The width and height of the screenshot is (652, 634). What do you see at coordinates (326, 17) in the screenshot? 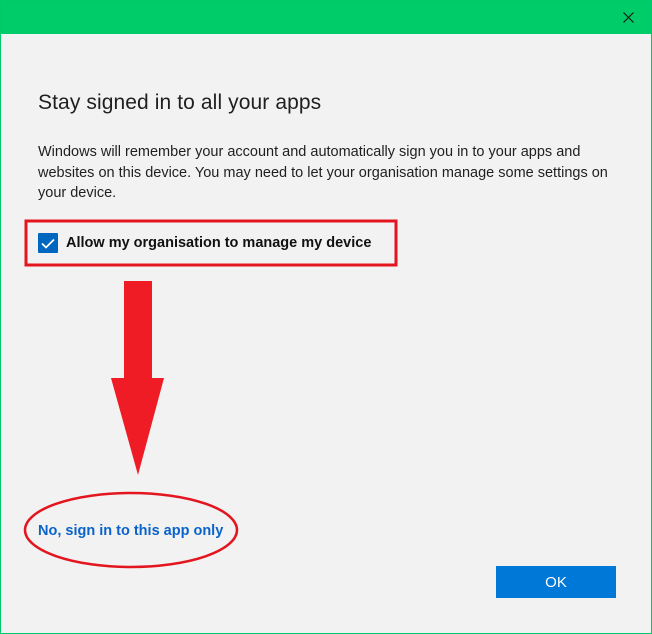
I see `title-bar` at bounding box center [326, 17].